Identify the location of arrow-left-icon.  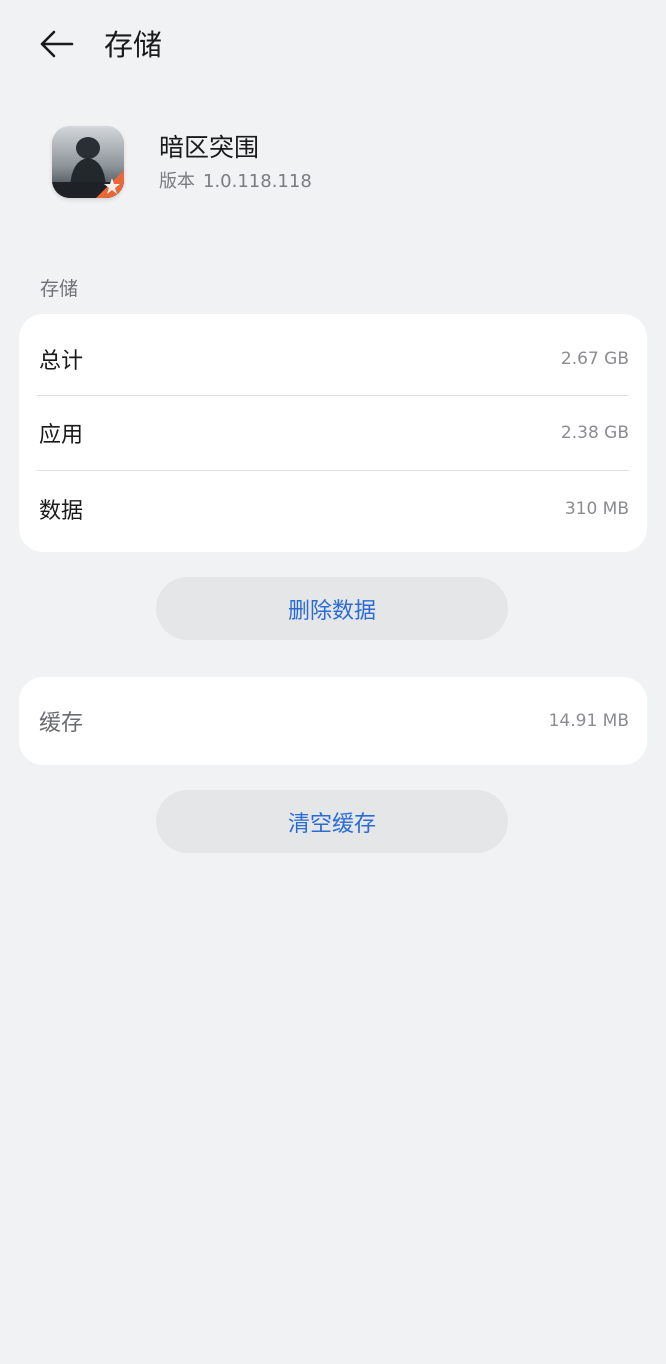
(57, 44).